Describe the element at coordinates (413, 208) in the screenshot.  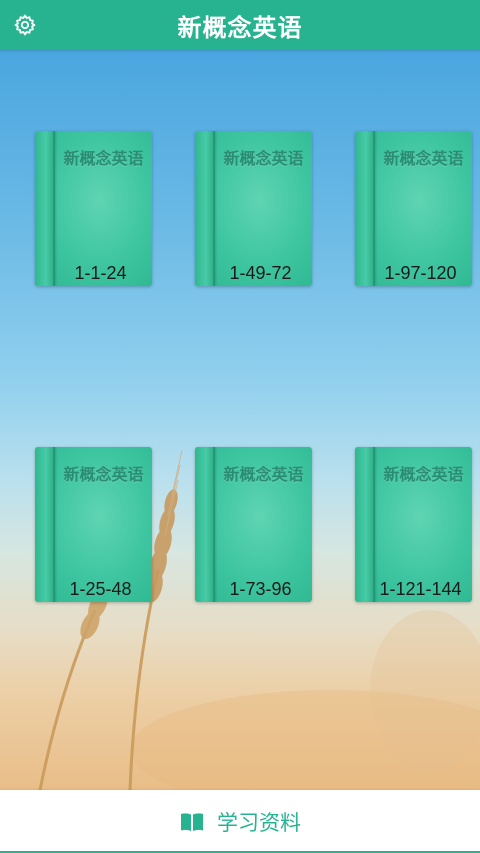
I see `book-card: 新概念英语 1-97-120` at that location.